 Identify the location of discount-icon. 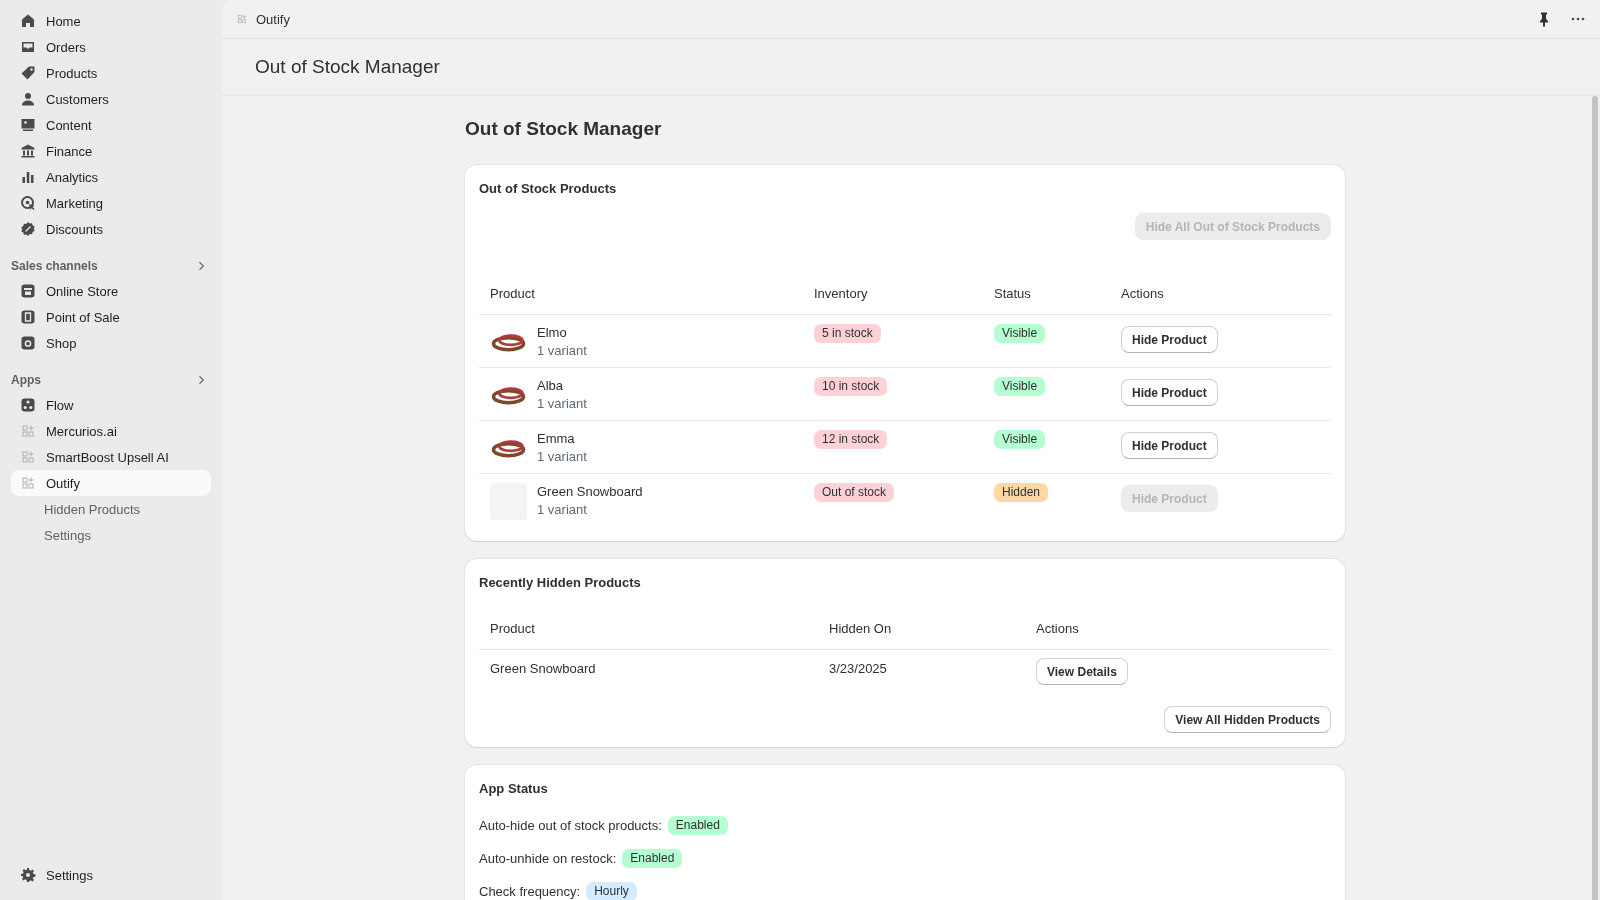
(28, 229).